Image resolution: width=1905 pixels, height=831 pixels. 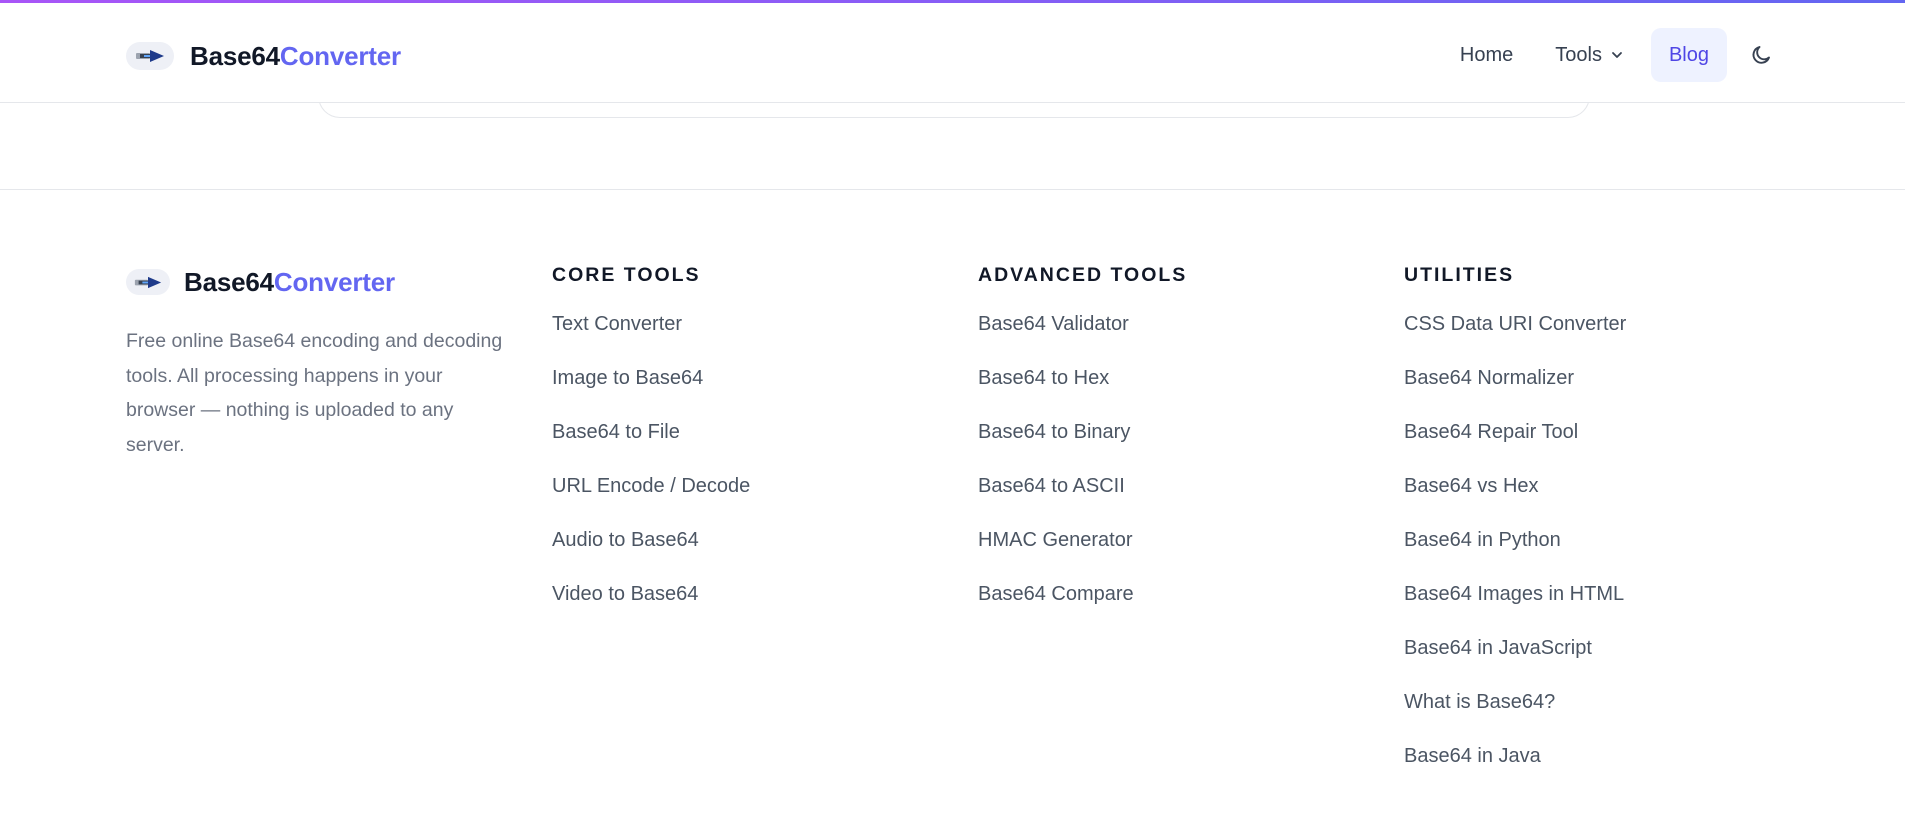 I want to click on footer-column-title: ADVANCED TOOLS, so click(x=1083, y=275).